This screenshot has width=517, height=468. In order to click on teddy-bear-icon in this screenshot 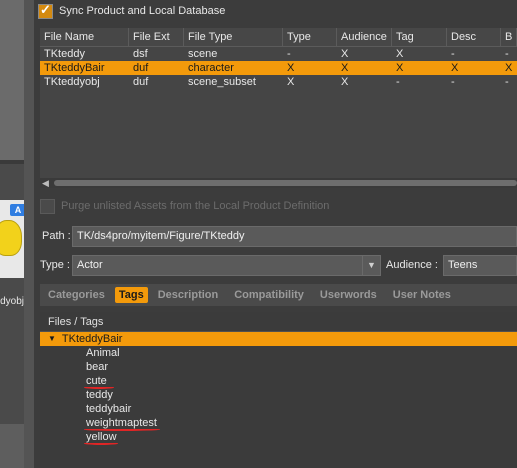, I will do `click(11, 238)`.